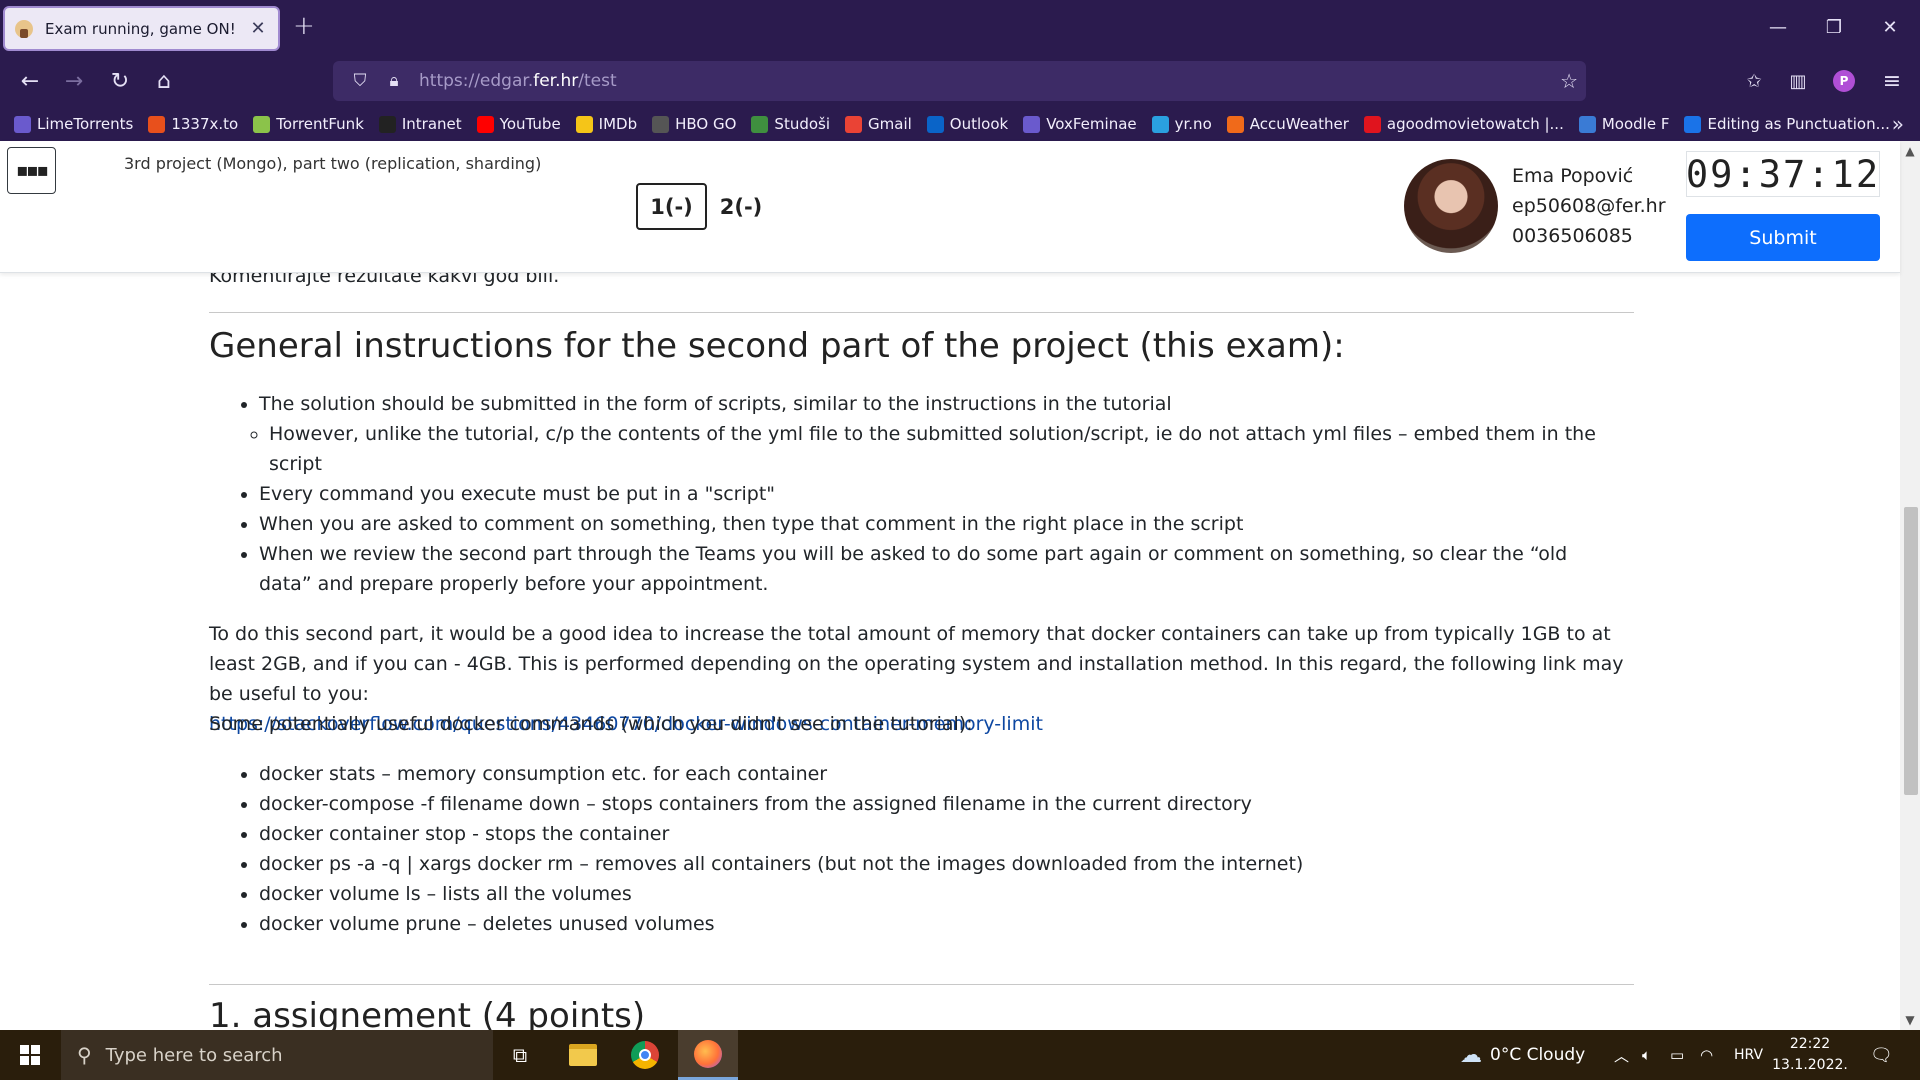 The width and height of the screenshot is (1920, 1080). What do you see at coordinates (1810, 1055) in the screenshot?
I see `taskbar-clock: 22:22 13.1.2022.` at bounding box center [1810, 1055].